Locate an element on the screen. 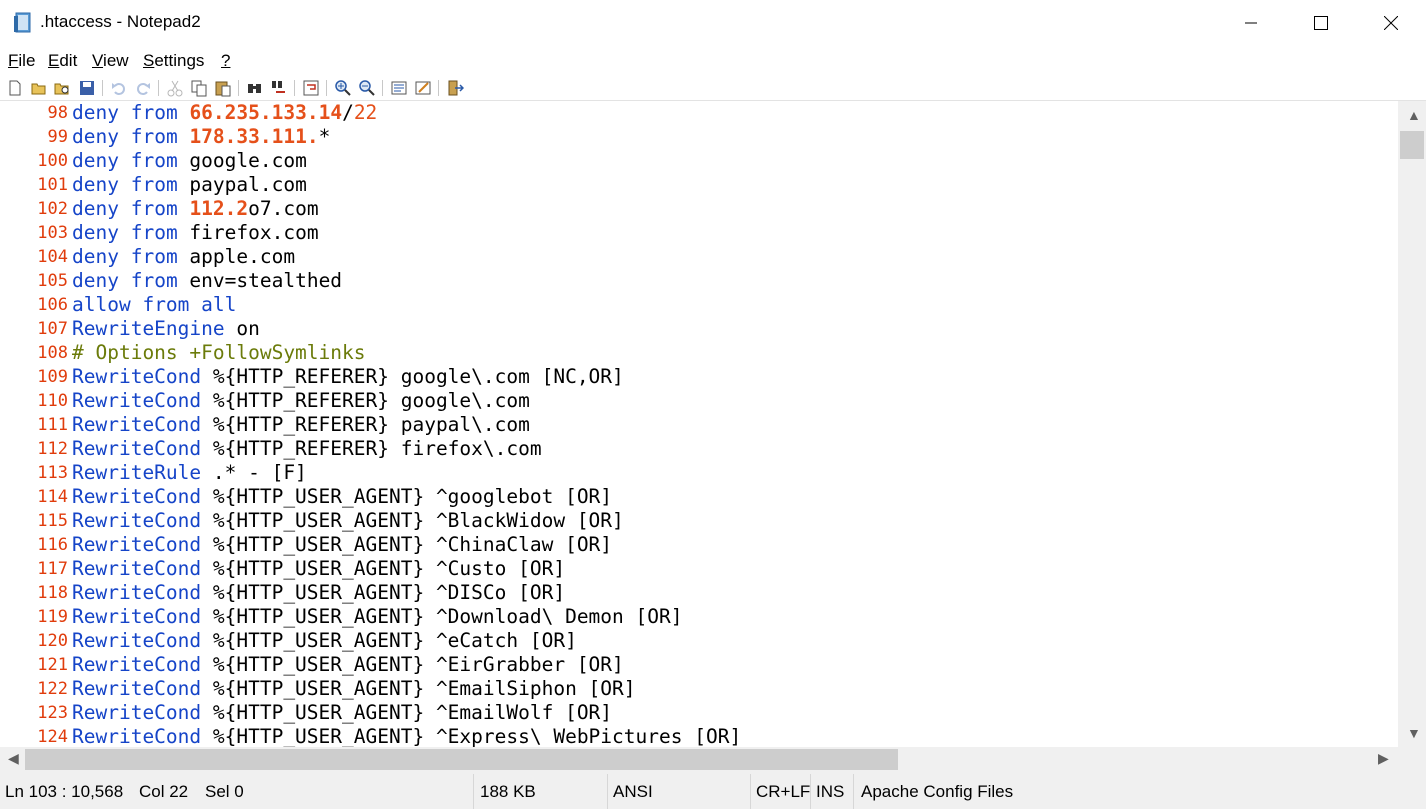  customize-scheme-icon is located at coordinates (423, 88).